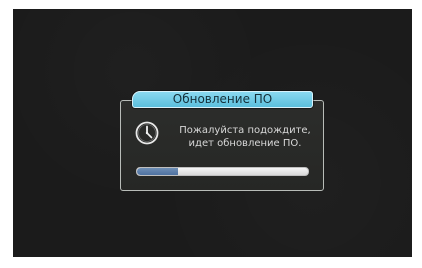  Describe the element at coordinates (158, 171) in the screenshot. I see `progress-bar-fill` at that location.